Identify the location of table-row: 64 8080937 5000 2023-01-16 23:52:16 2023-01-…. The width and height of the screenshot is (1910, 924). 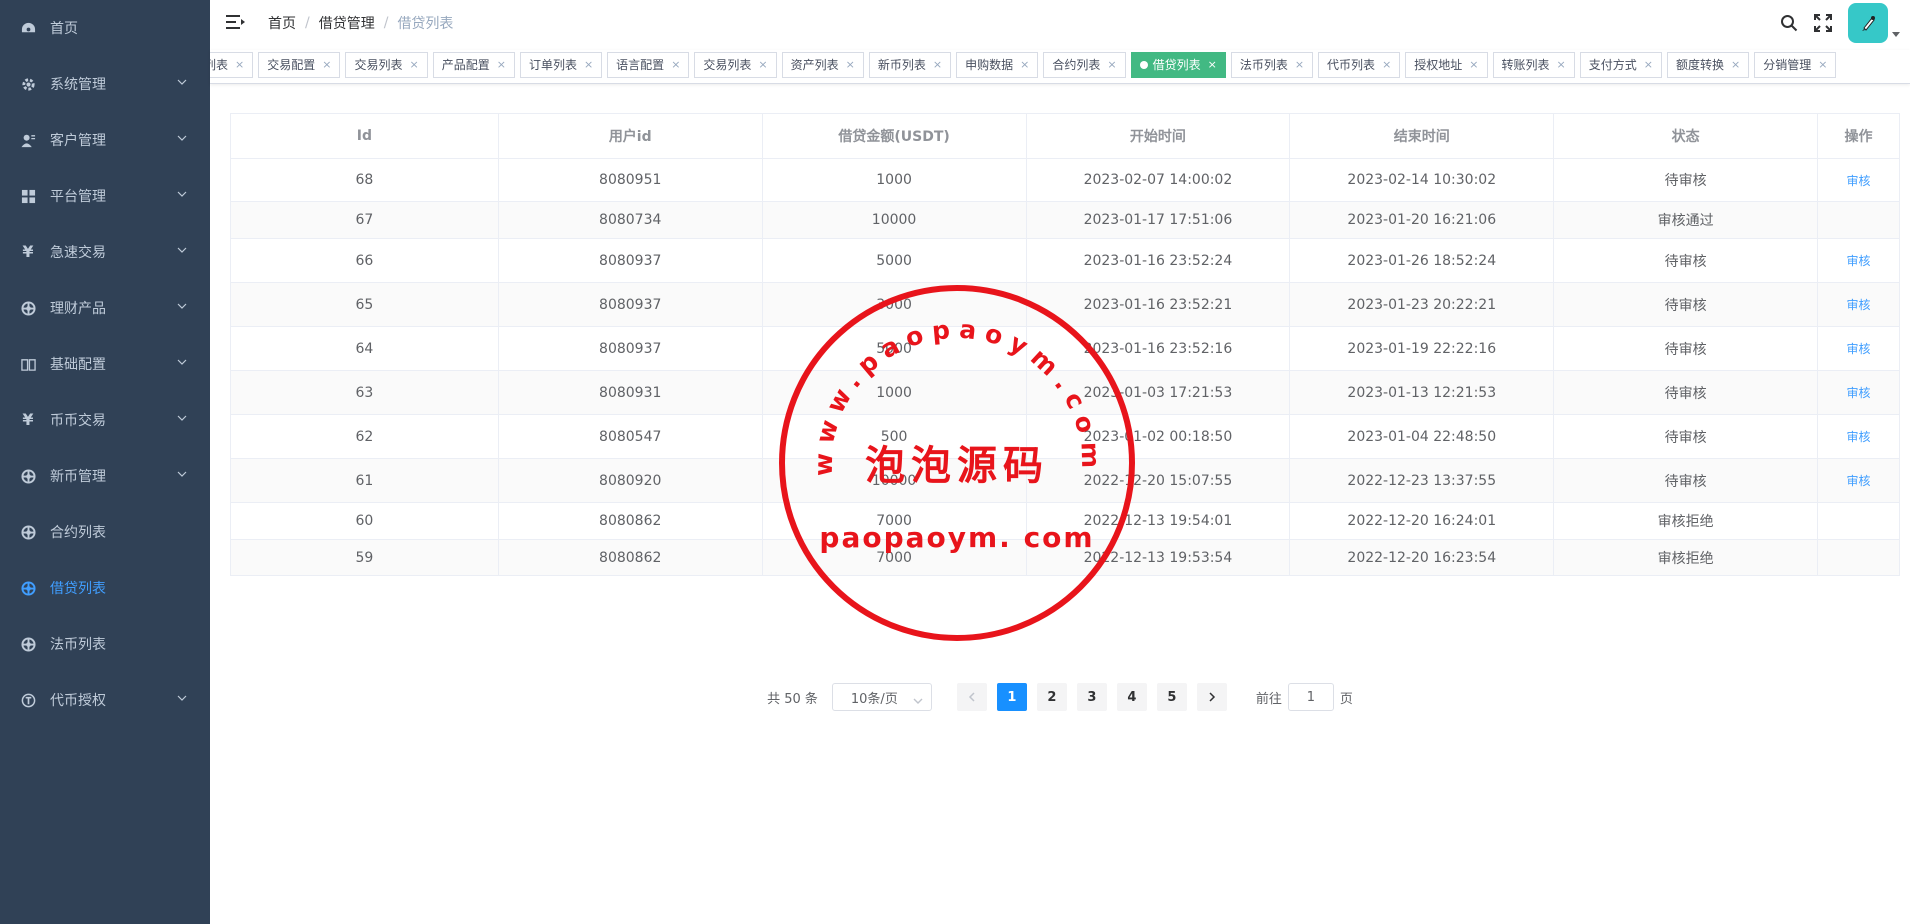
(1065, 348).